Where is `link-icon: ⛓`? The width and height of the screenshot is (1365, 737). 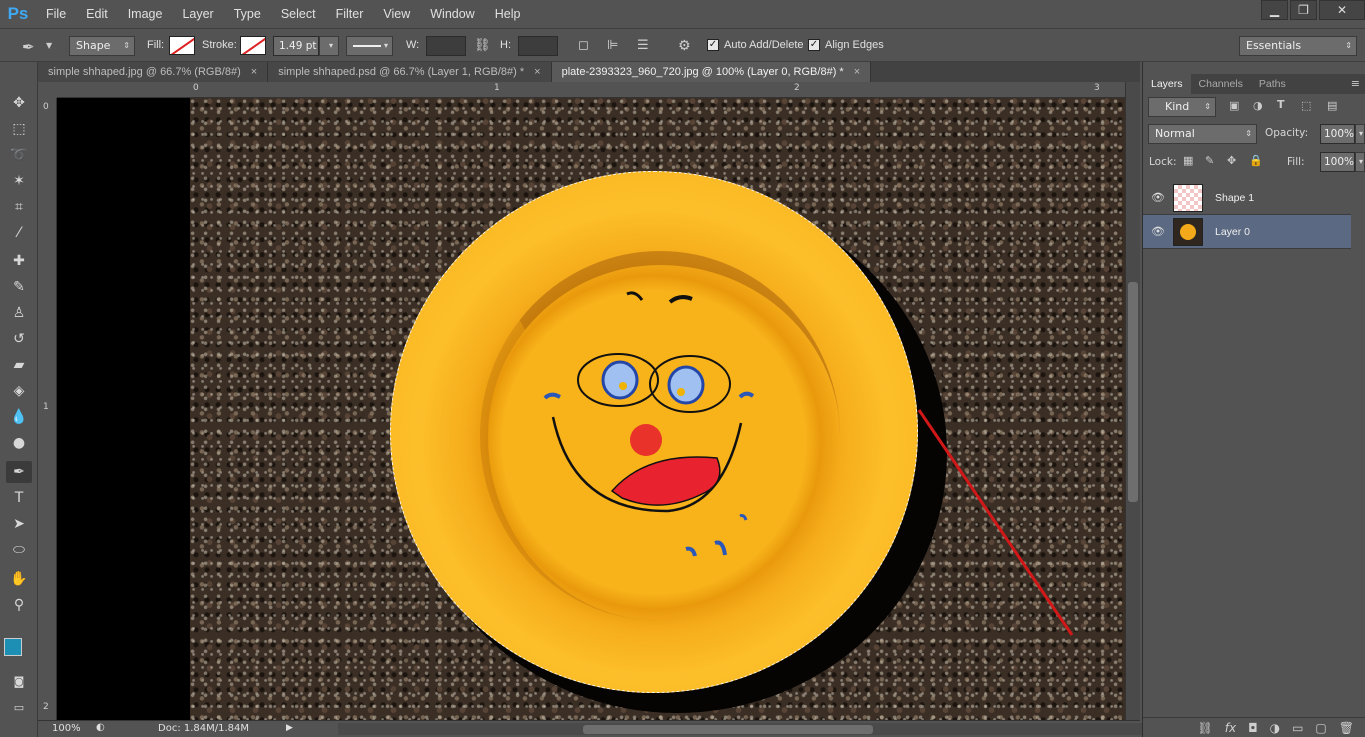
link-icon: ⛓ is located at coordinates (482, 45).